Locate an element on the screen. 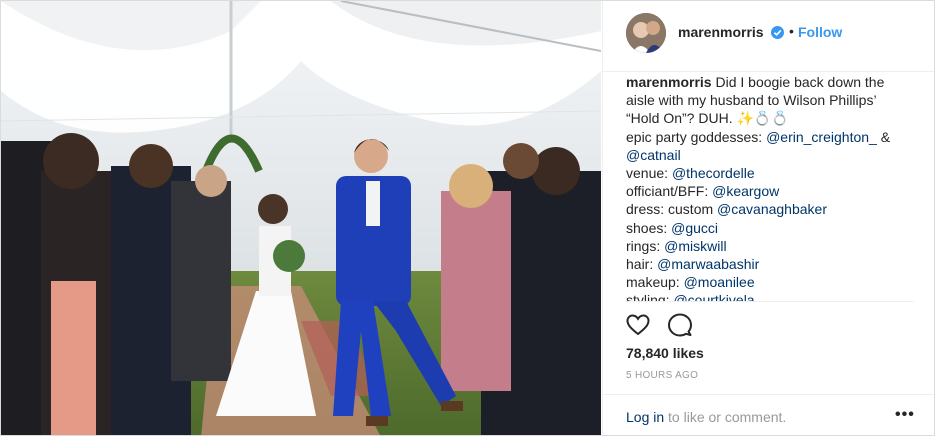 The image size is (935, 436). post-header: marenmorris • Follow is located at coordinates (768, 36).